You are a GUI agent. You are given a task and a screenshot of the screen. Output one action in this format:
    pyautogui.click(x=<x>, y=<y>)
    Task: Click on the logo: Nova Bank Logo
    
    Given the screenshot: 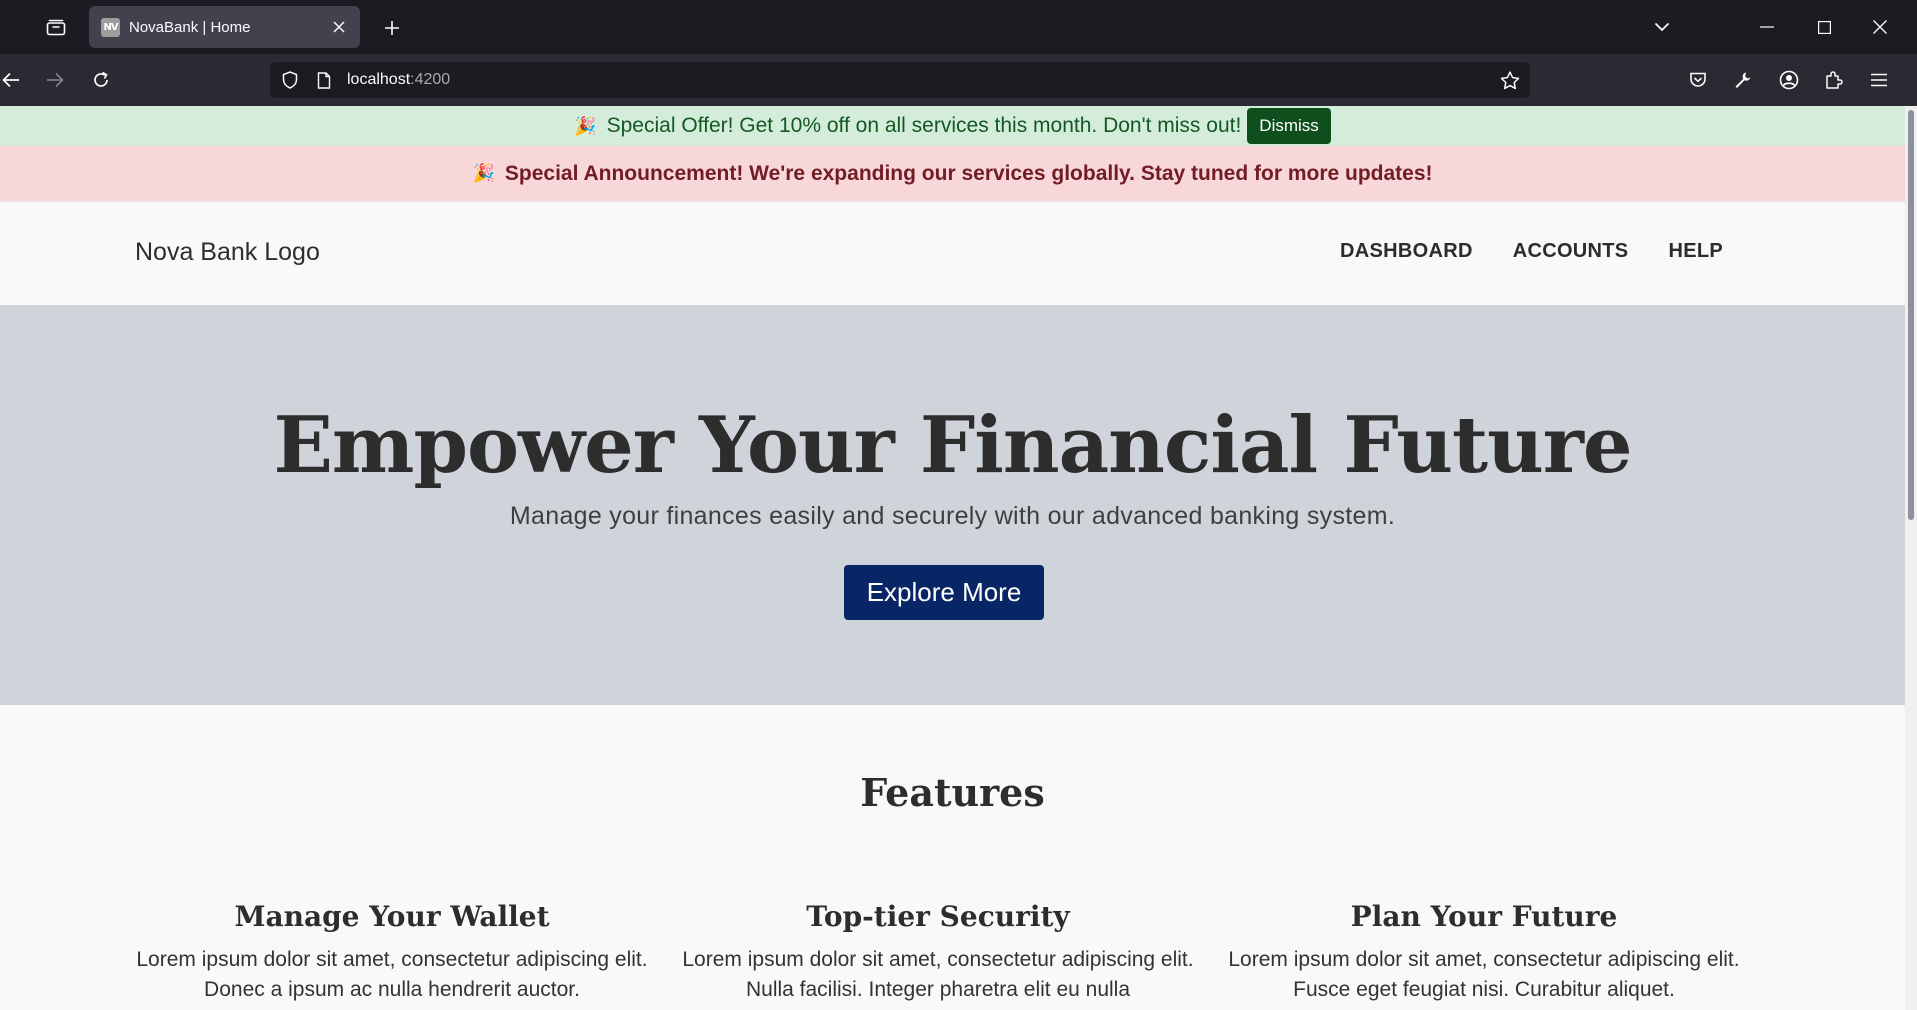 What is the action you would take?
    pyautogui.click(x=227, y=252)
    